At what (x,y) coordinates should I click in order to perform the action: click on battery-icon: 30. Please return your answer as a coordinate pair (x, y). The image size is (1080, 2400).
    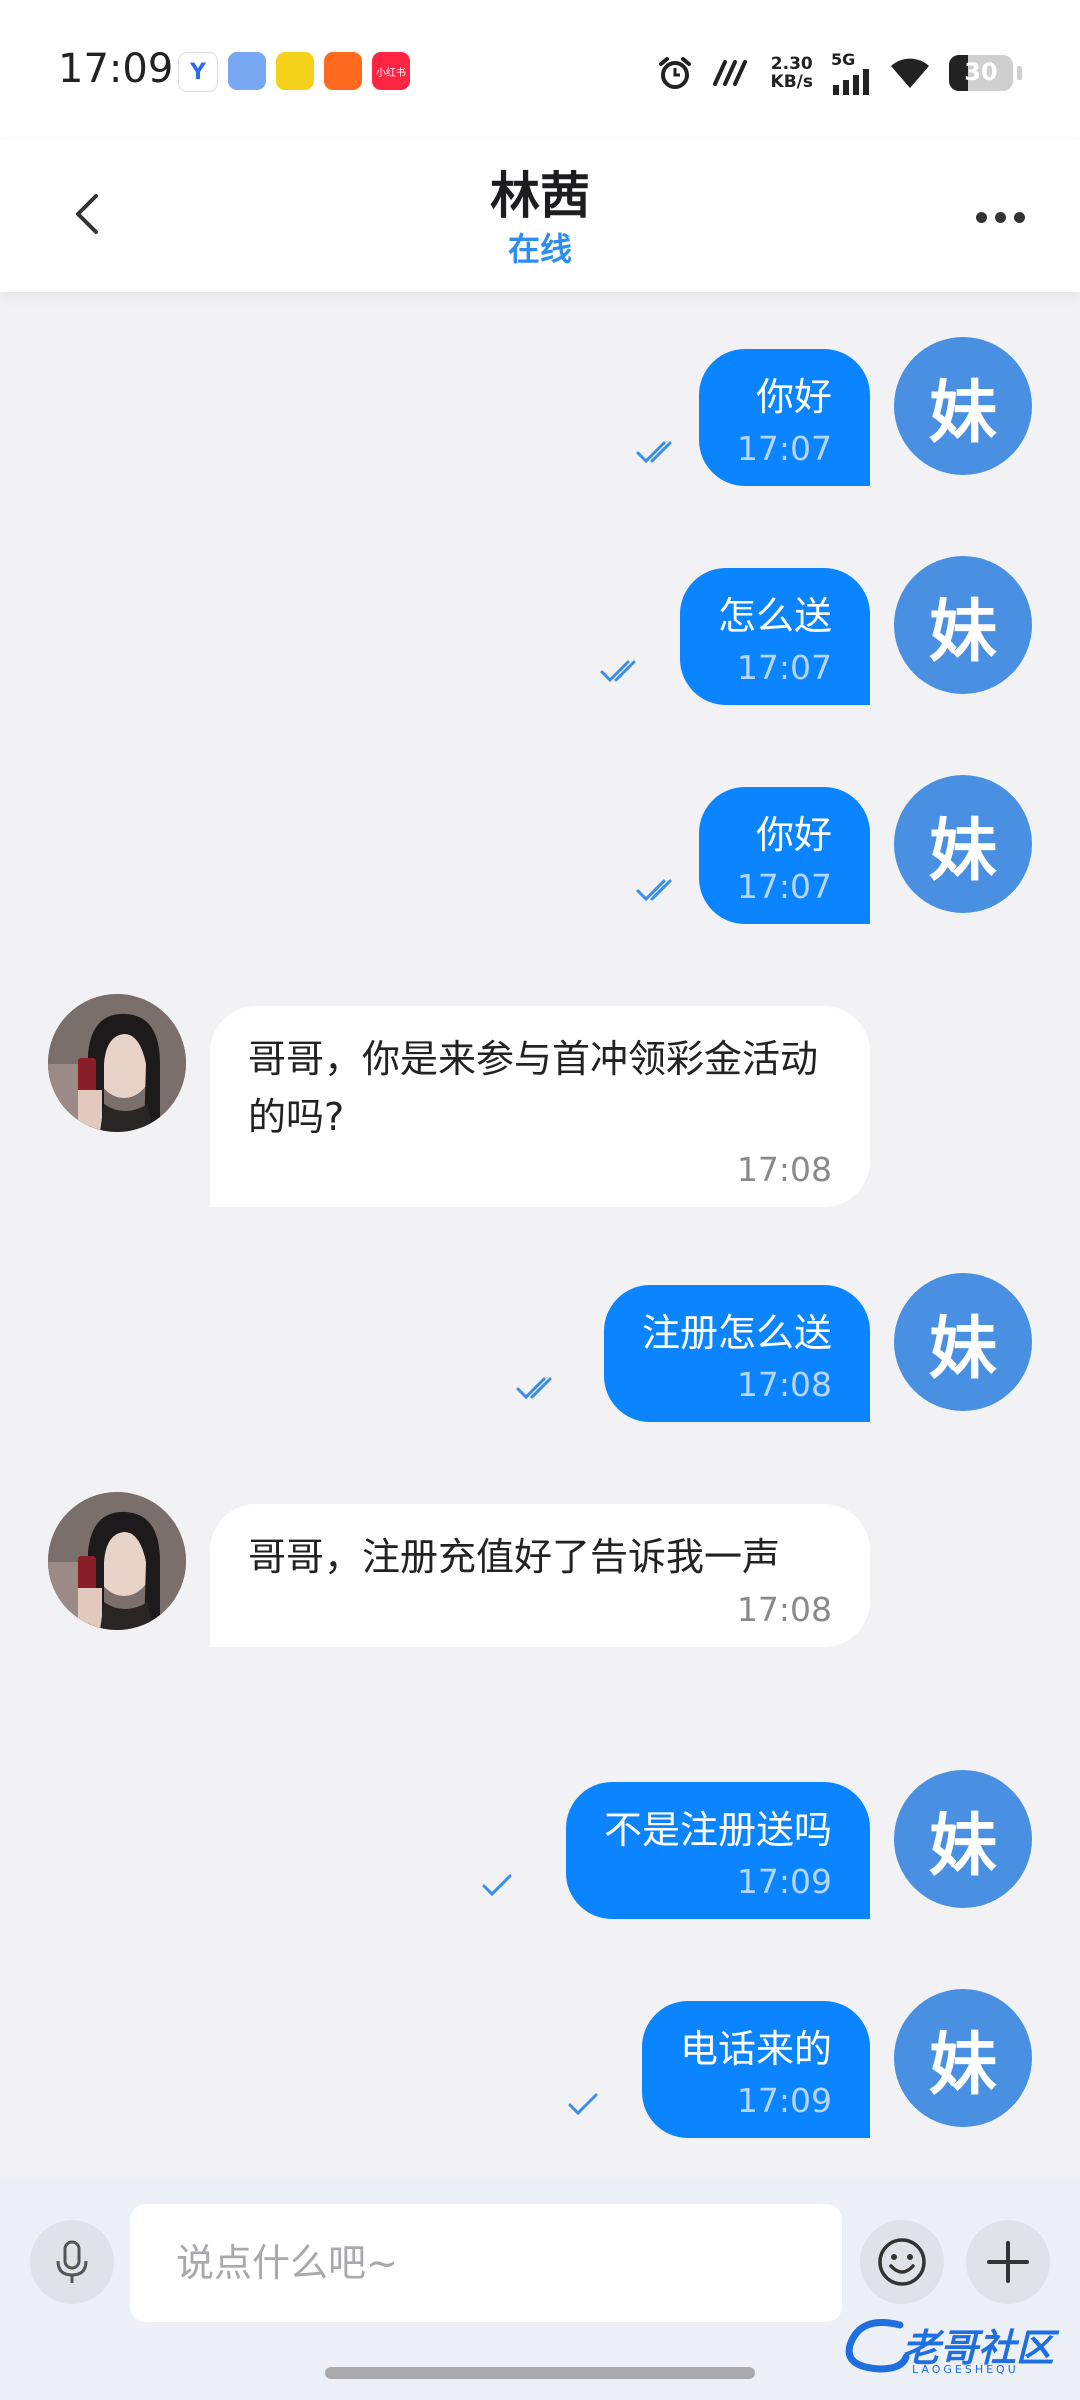
    Looking at the image, I should click on (981, 72).